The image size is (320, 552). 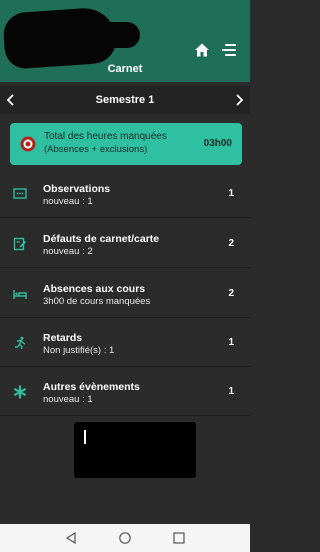 I want to click on android-nav-bar, so click(x=125, y=538).